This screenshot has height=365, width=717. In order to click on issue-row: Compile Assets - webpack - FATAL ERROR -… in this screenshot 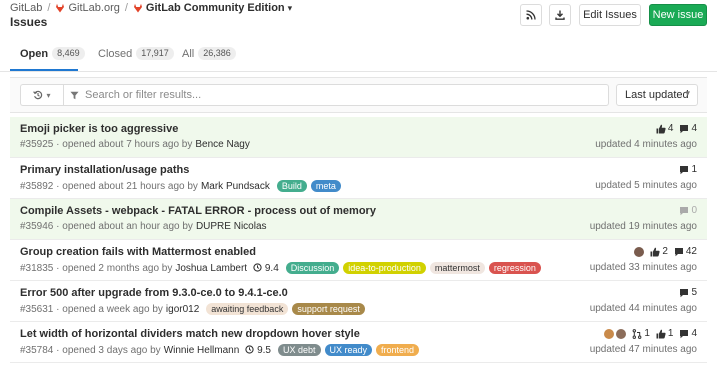, I will do `click(358, 219)`.